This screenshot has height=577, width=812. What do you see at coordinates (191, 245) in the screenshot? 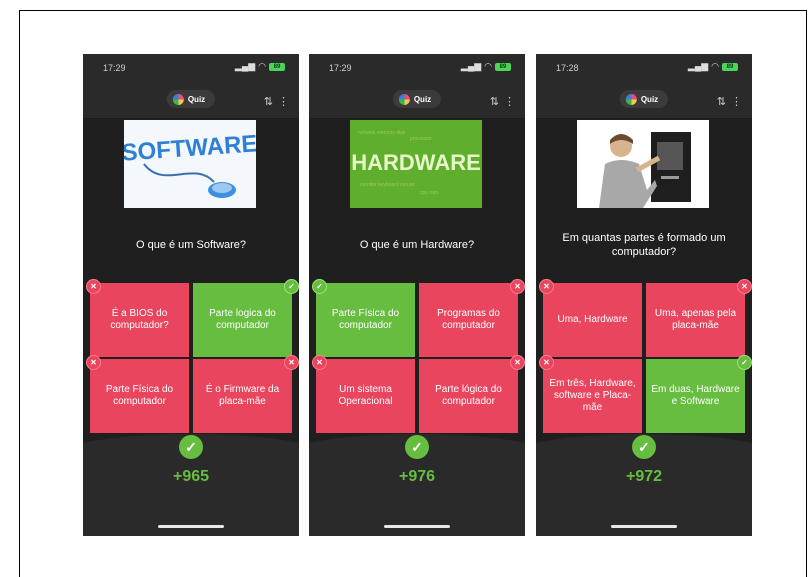
I see `question-text: O que é um Software?` at bounding box center [191, 245].